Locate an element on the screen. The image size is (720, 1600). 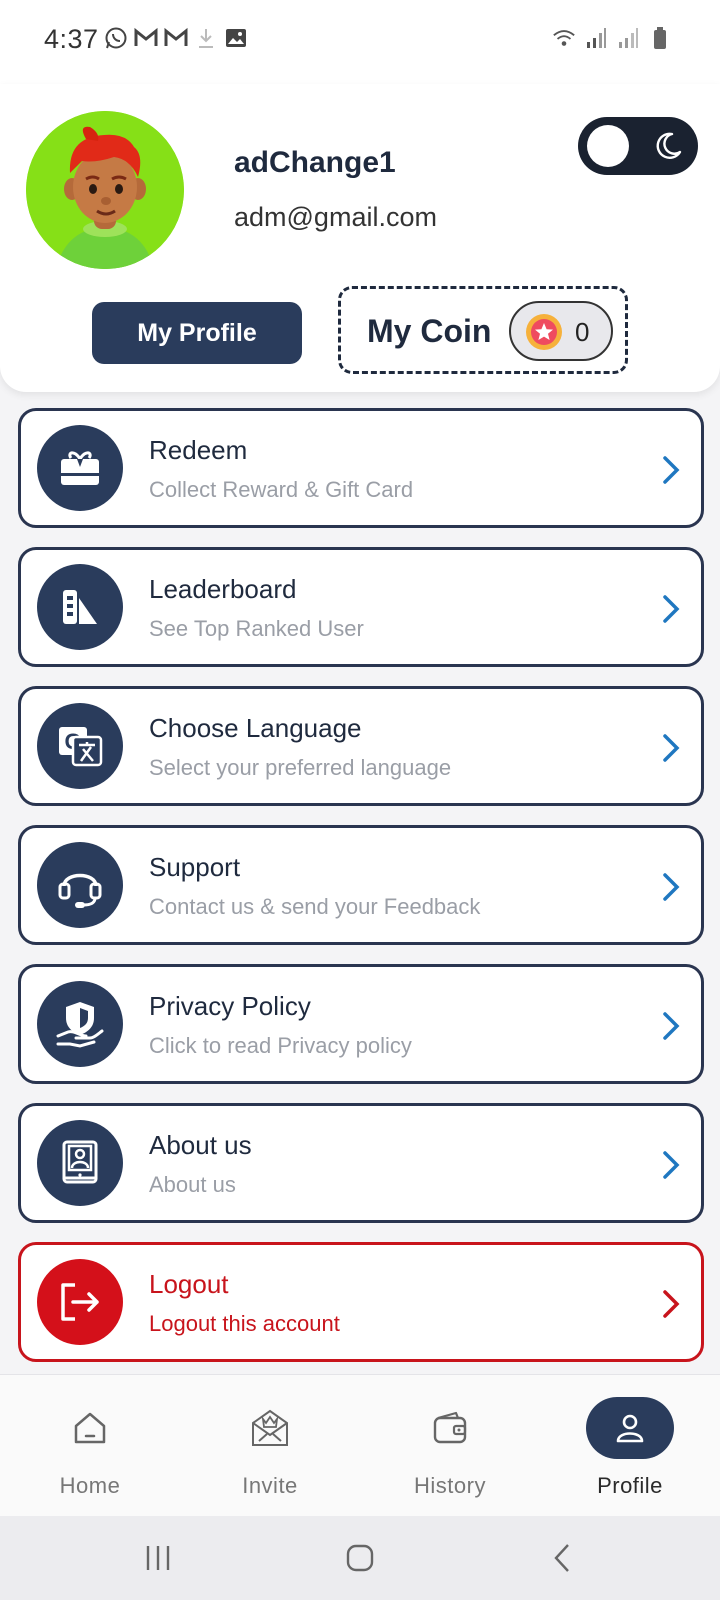
coin-icon is located at coordinates (544, 332).